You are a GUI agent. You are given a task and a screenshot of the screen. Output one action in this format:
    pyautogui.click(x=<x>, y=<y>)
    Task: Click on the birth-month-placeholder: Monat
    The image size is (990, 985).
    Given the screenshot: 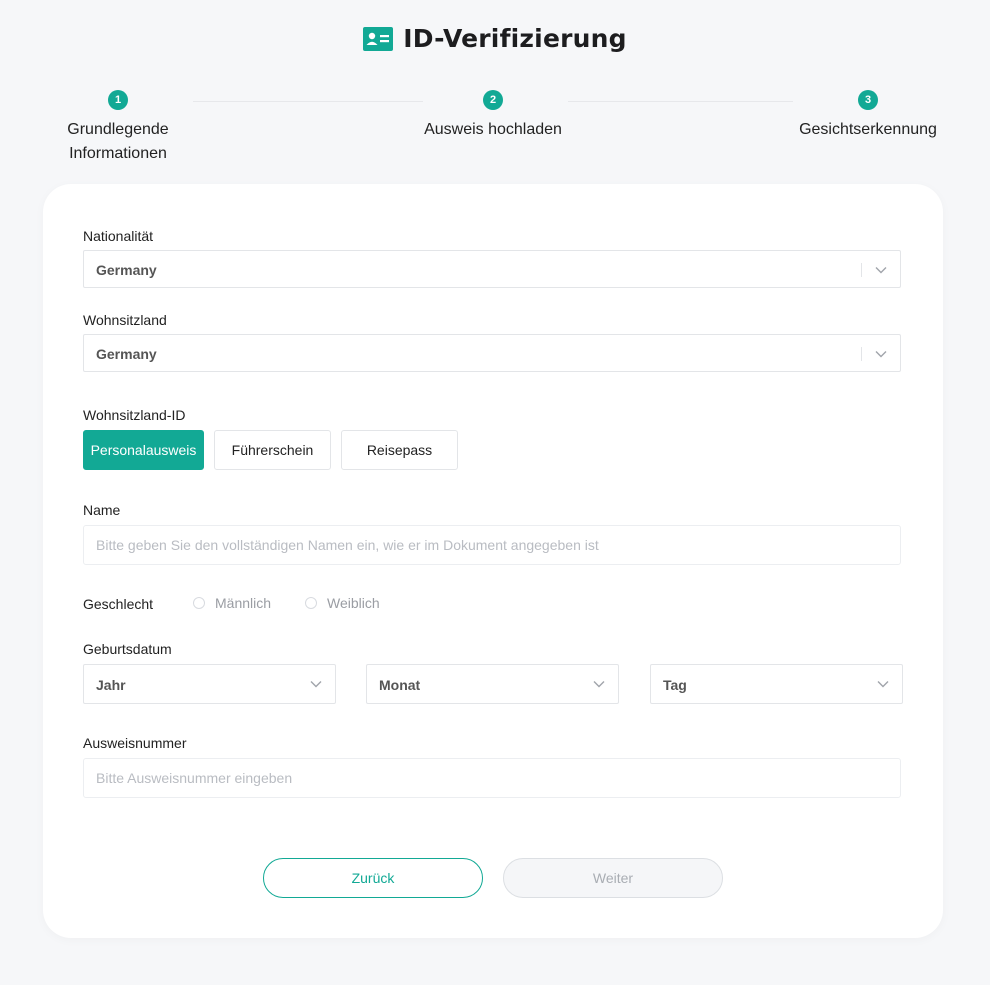 What is the action you would take?
    pyautogui.click(x=400, y=685)
    